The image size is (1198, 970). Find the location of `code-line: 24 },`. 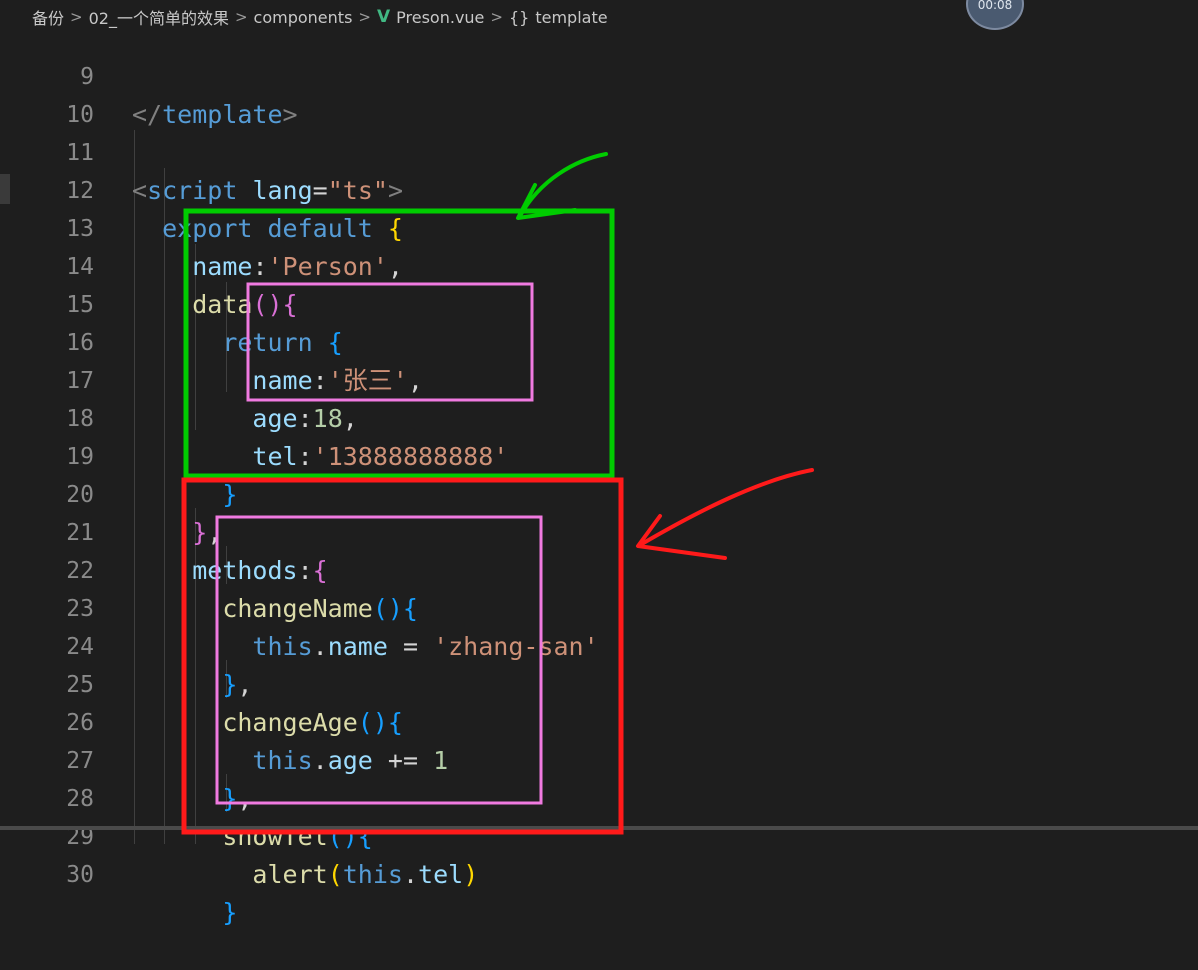

code-line: 24 }, is located at coordinates (599, 644).